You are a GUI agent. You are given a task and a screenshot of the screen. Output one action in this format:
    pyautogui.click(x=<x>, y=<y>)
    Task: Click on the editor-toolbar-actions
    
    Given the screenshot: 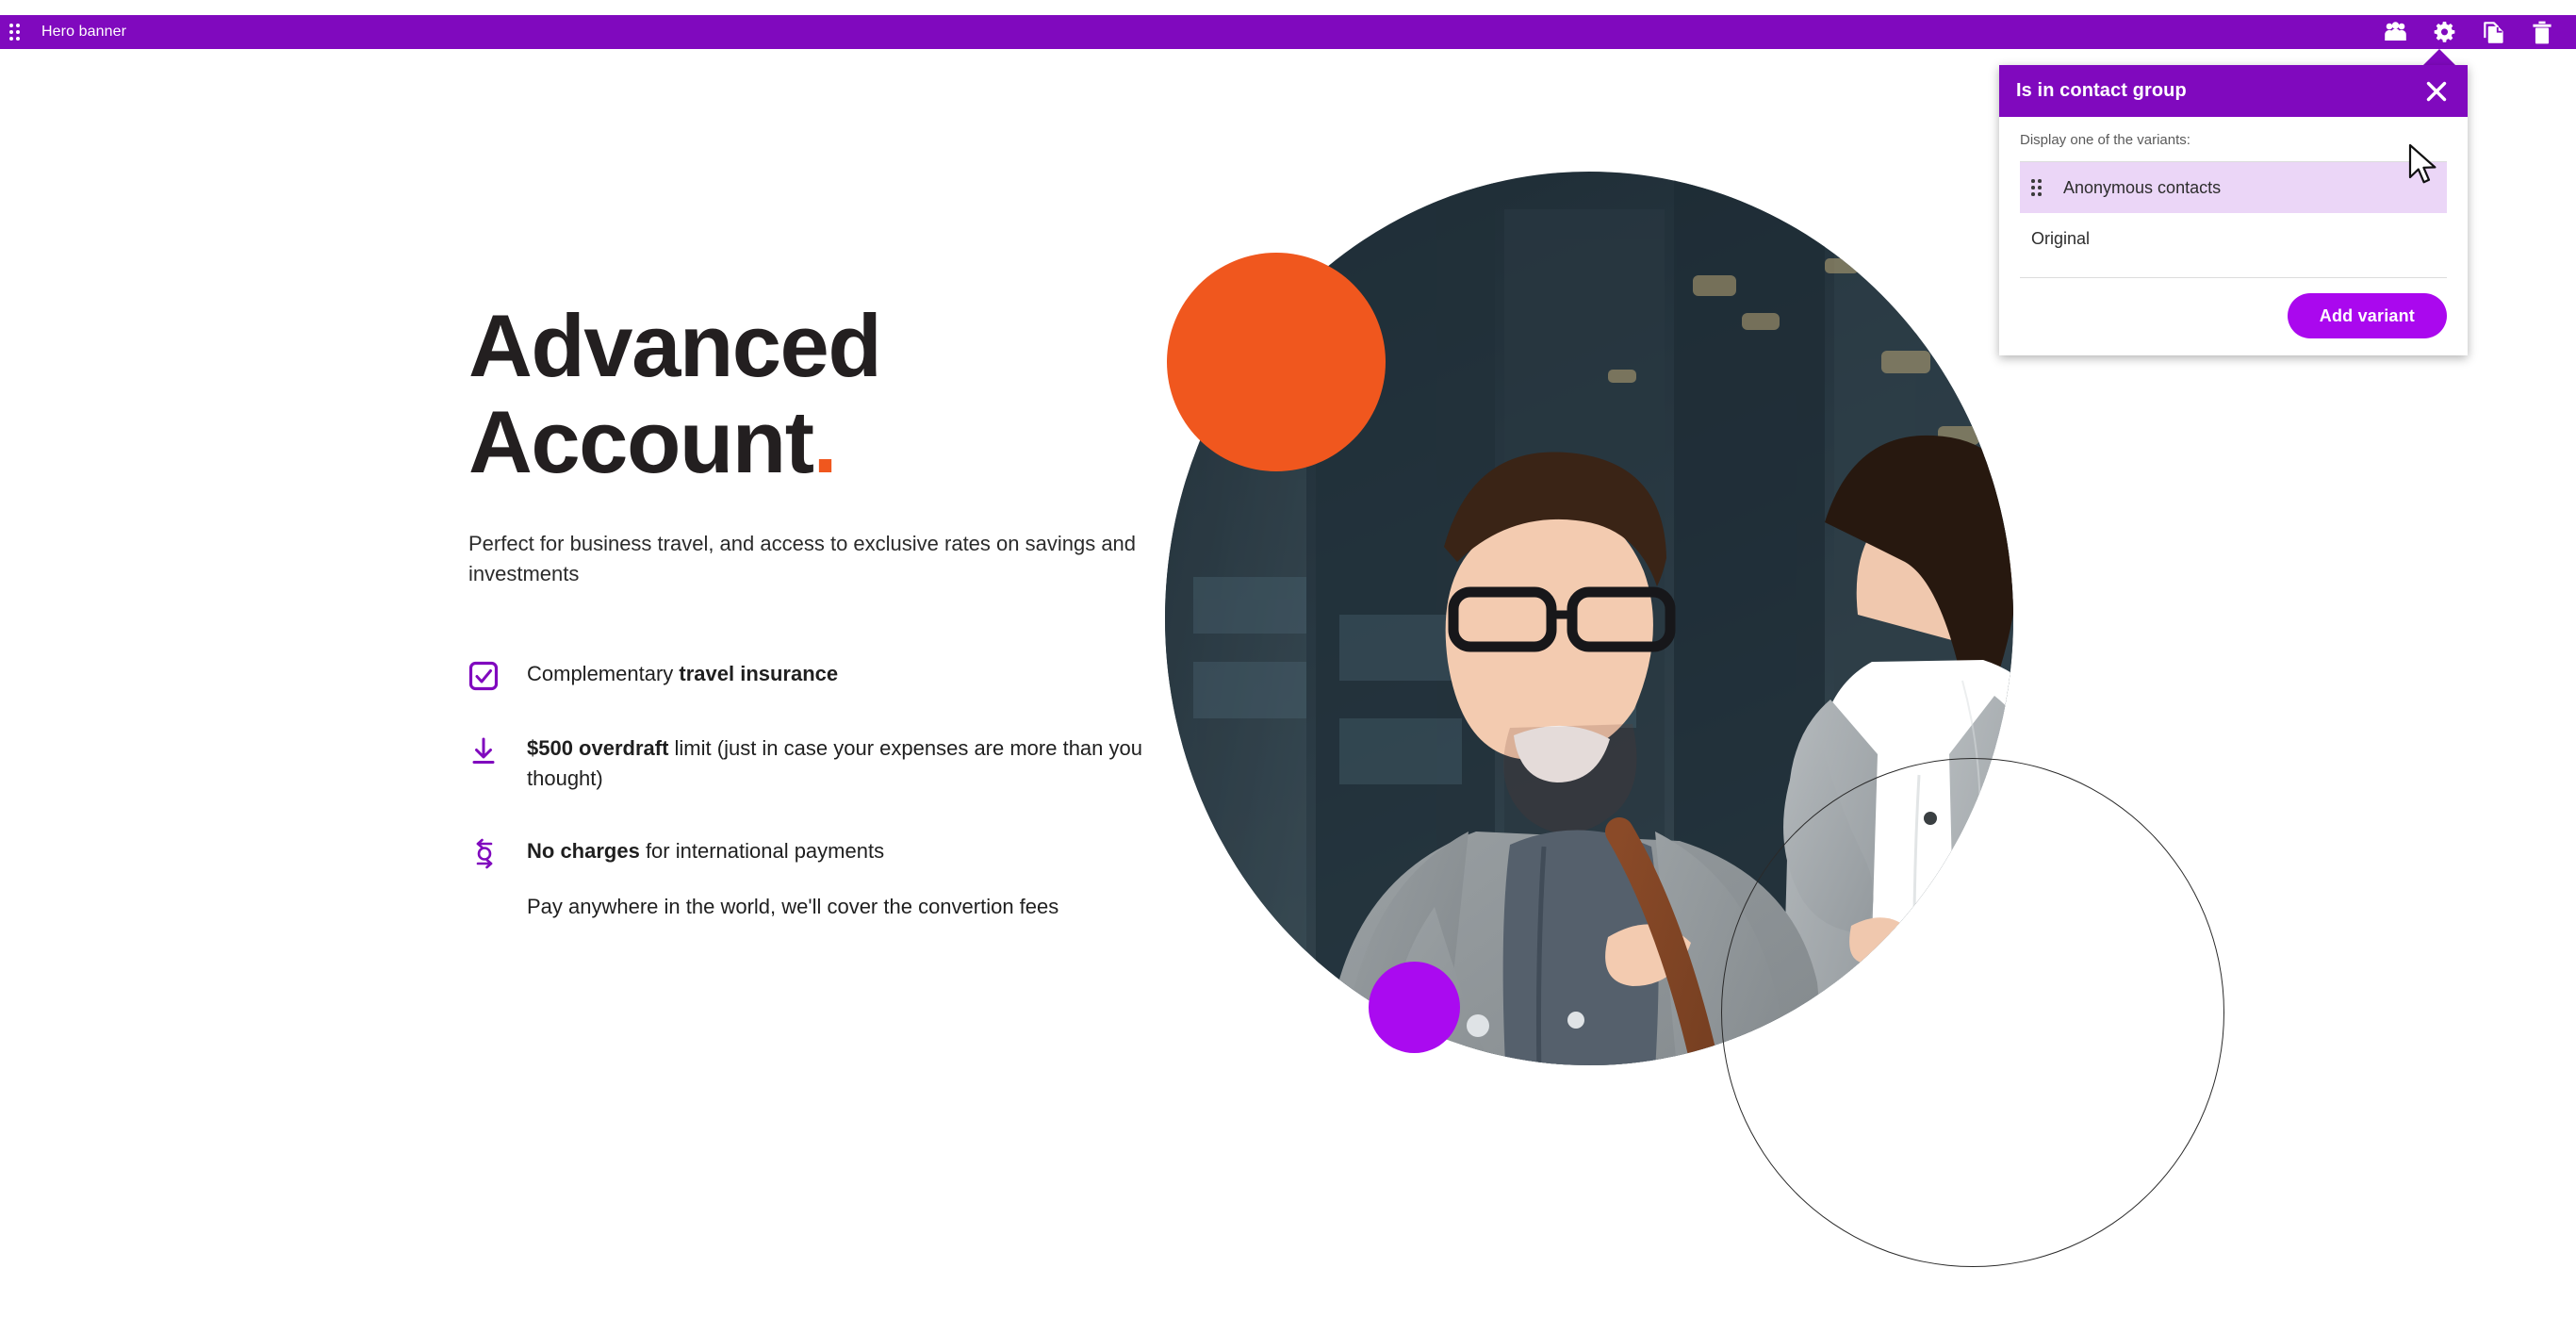 What is the action you would take?
    pyautogui.click(x=2479, y=32)
    